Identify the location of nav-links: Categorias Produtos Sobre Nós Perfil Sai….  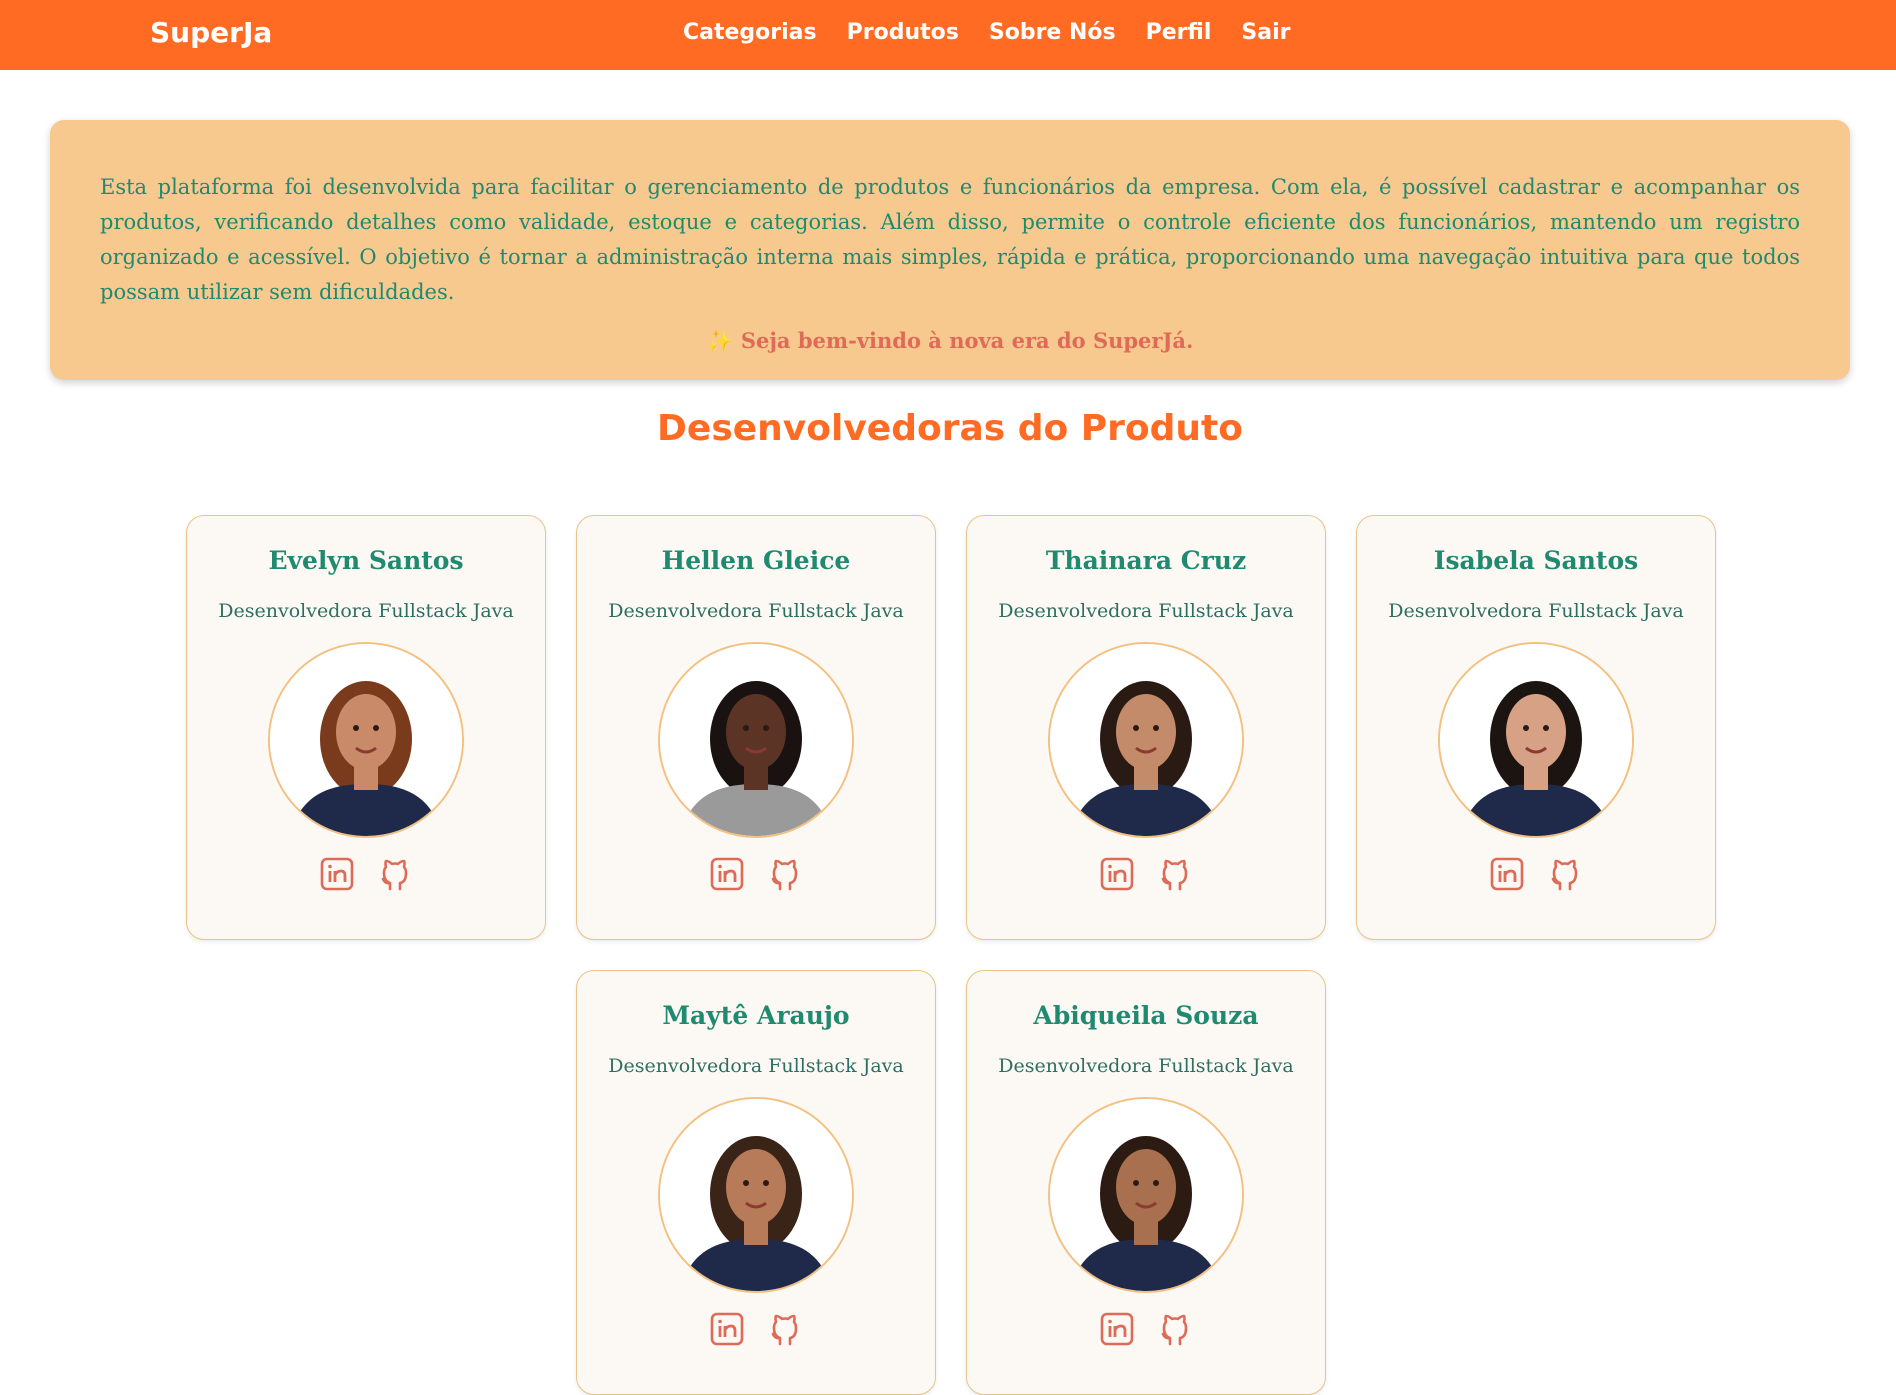
(986, 32).